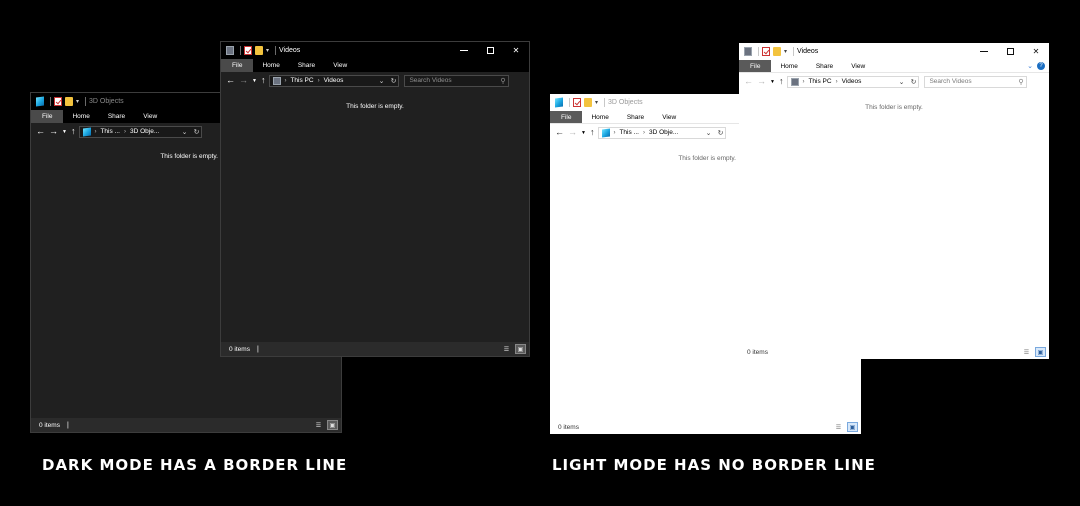 The image size is (1080, 506). Describe the element at coordinates (1036, 66) in the screenshot. I see `ribbon-right-controls: ⌄ ?` at that location.